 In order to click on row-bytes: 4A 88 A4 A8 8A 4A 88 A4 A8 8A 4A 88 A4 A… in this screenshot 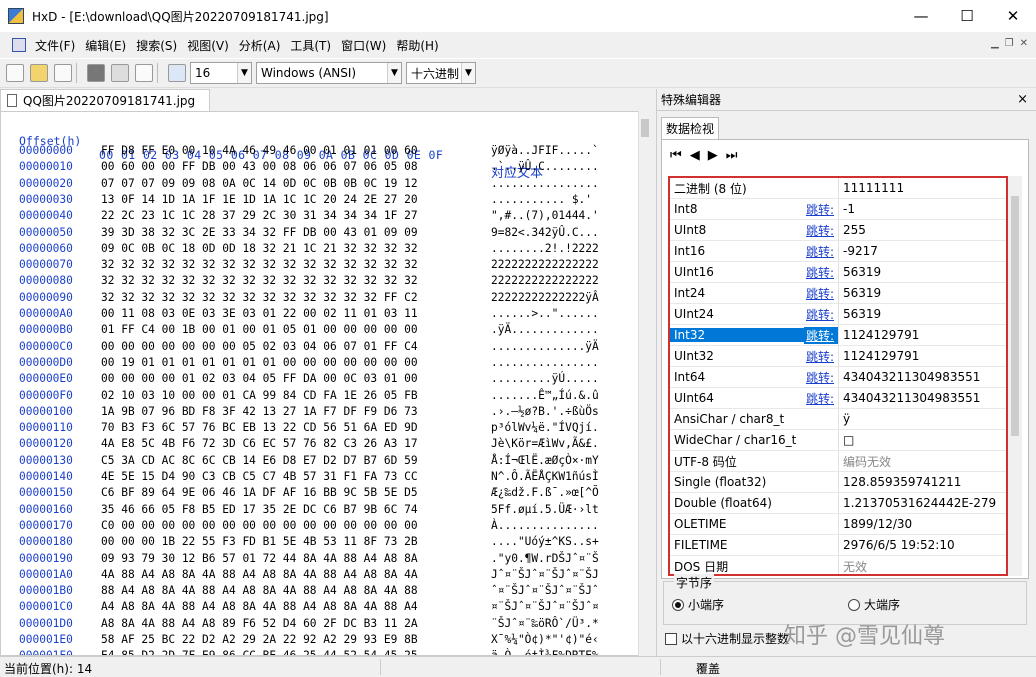, I will do `click(259, 574)`.